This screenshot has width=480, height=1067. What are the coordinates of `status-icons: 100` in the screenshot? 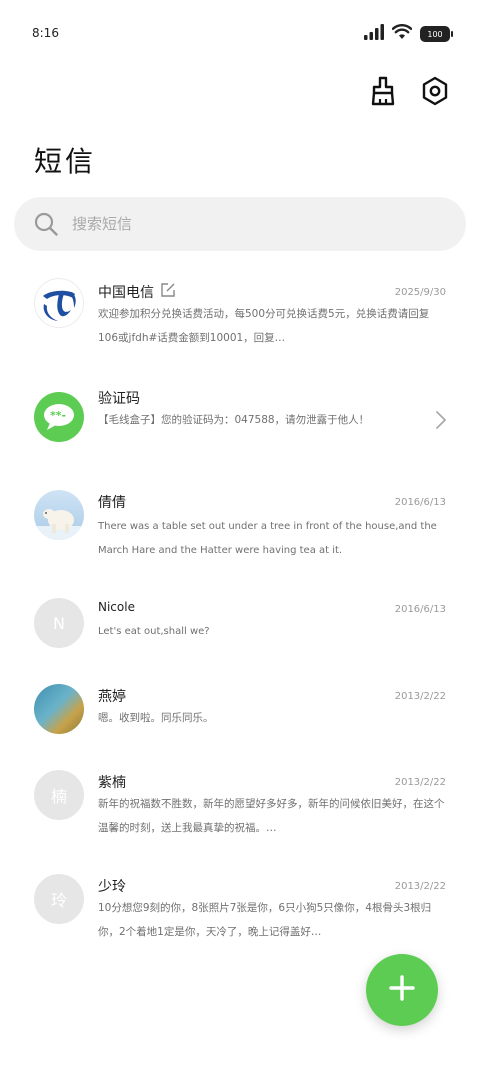 It's located at (408, 34).